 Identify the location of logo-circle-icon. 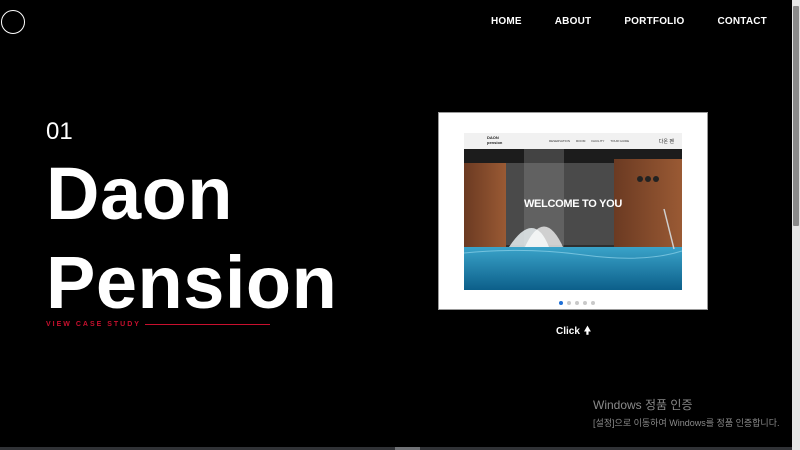
(13, 22).